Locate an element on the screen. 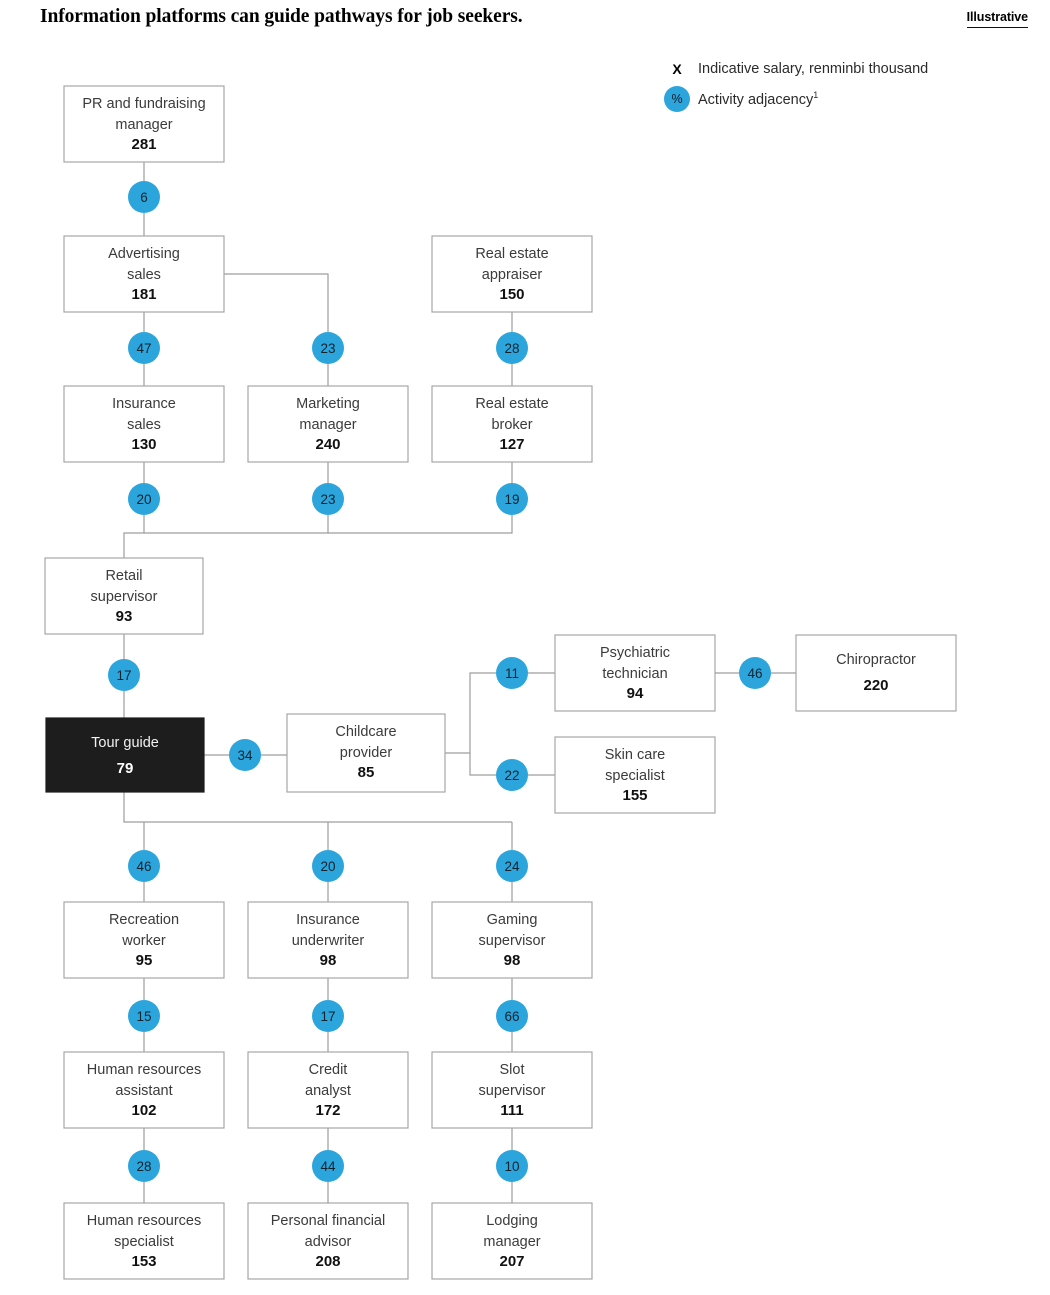  node-label-line2: underwriter is located at coordinates (328, 941).